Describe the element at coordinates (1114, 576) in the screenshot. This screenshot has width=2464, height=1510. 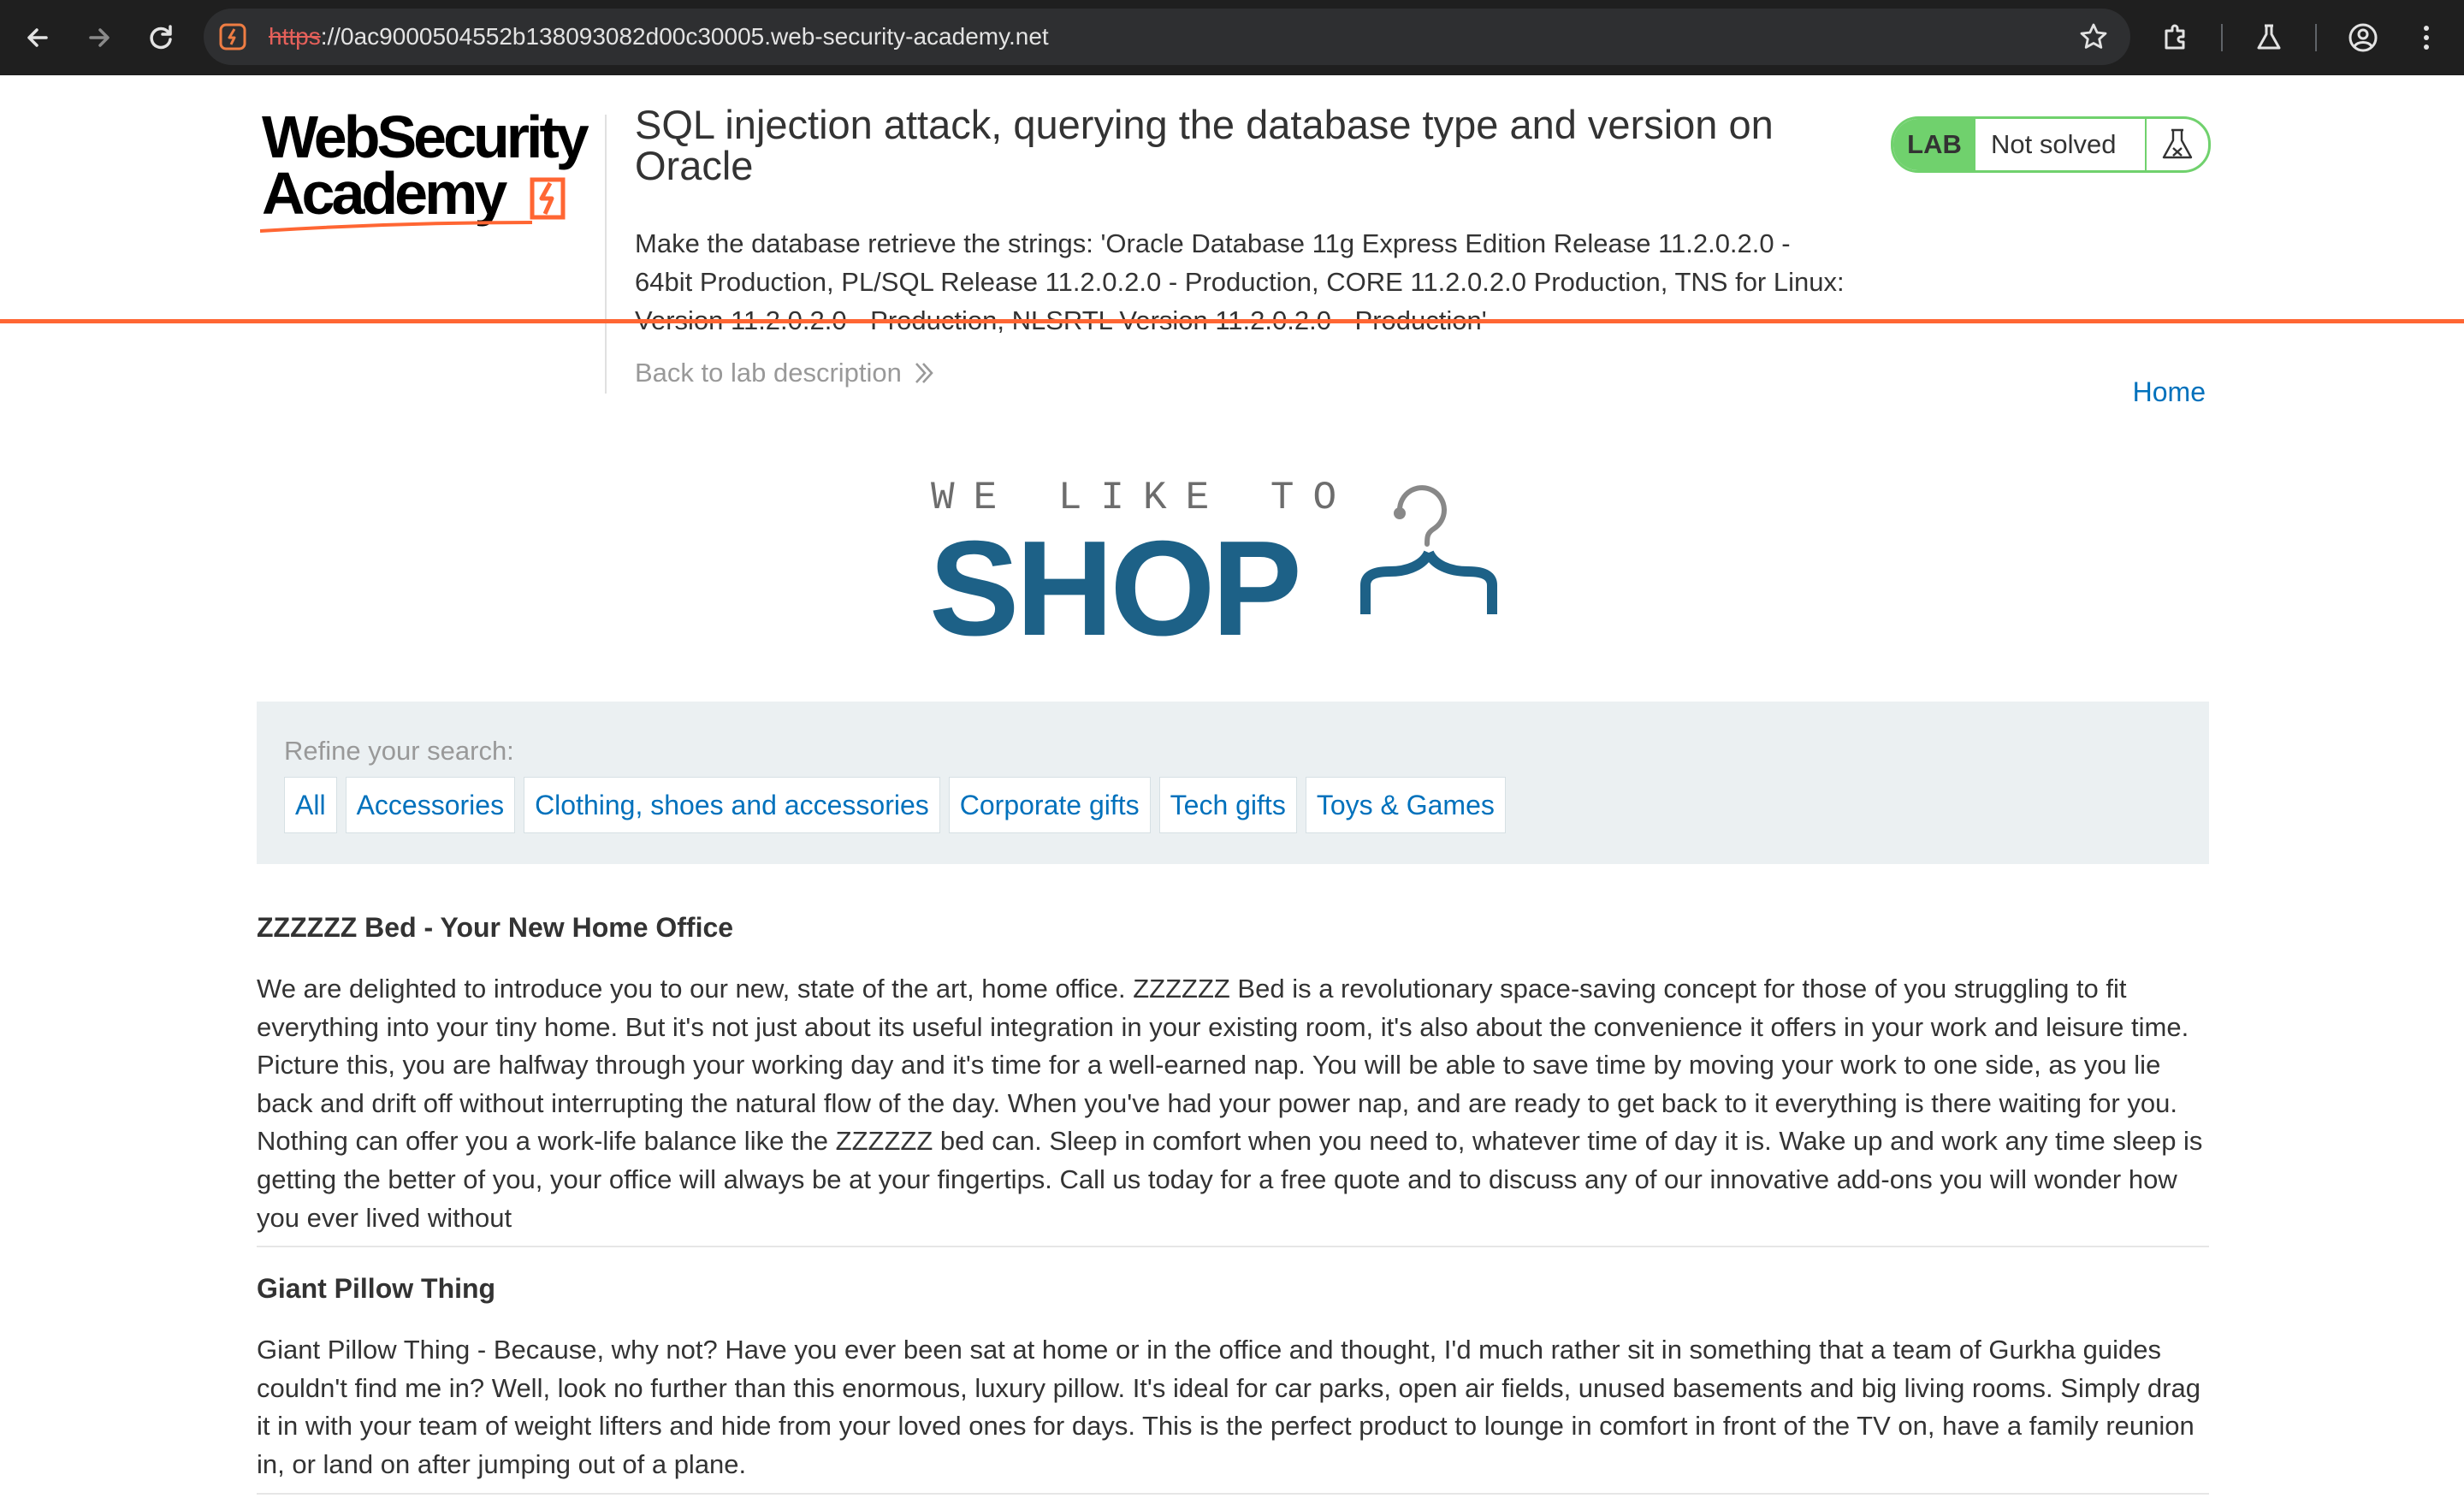
I see `shop-logo-main: SHOP` at that location.